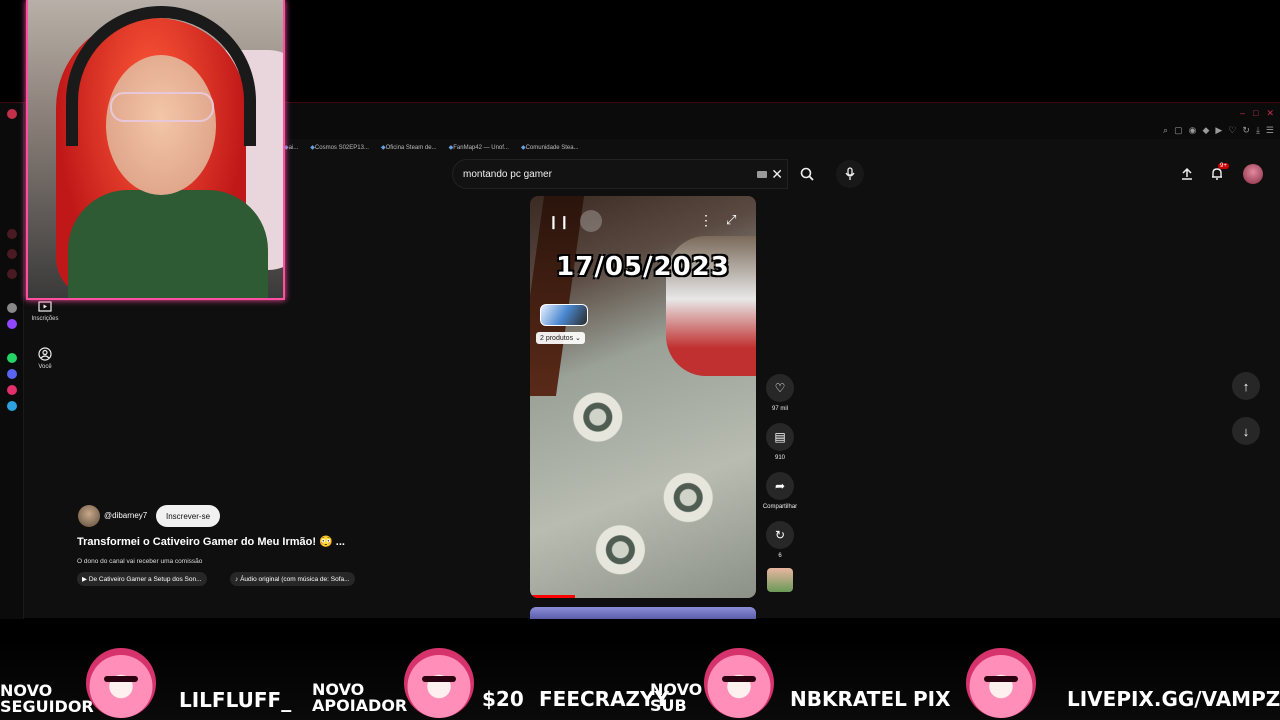  What do you see at coordinates (564, 315) in the screenshot?
I see `product-thumbnail` at bounding box center [564, 315].